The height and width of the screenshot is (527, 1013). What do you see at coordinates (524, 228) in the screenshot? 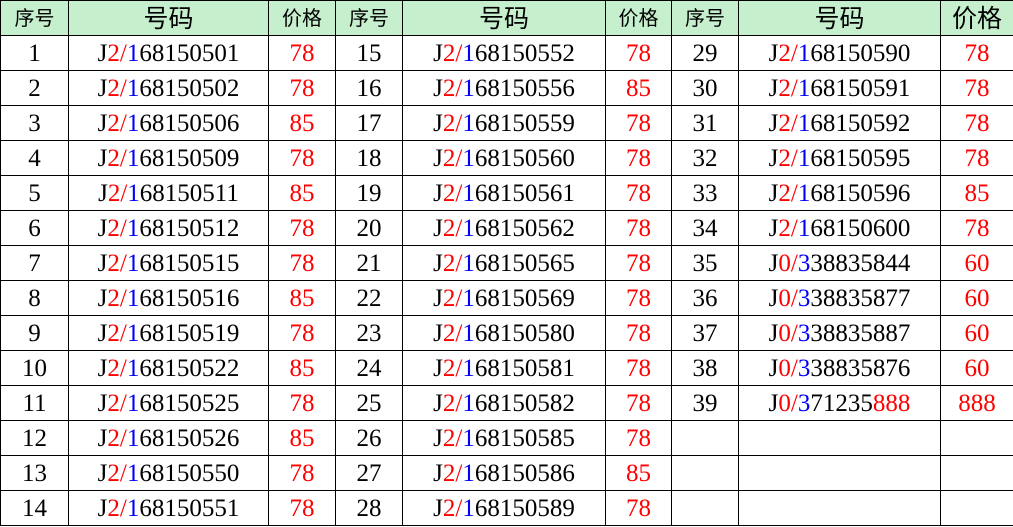
I see `code-digits: 68150562` at bounding box center [524, 228].